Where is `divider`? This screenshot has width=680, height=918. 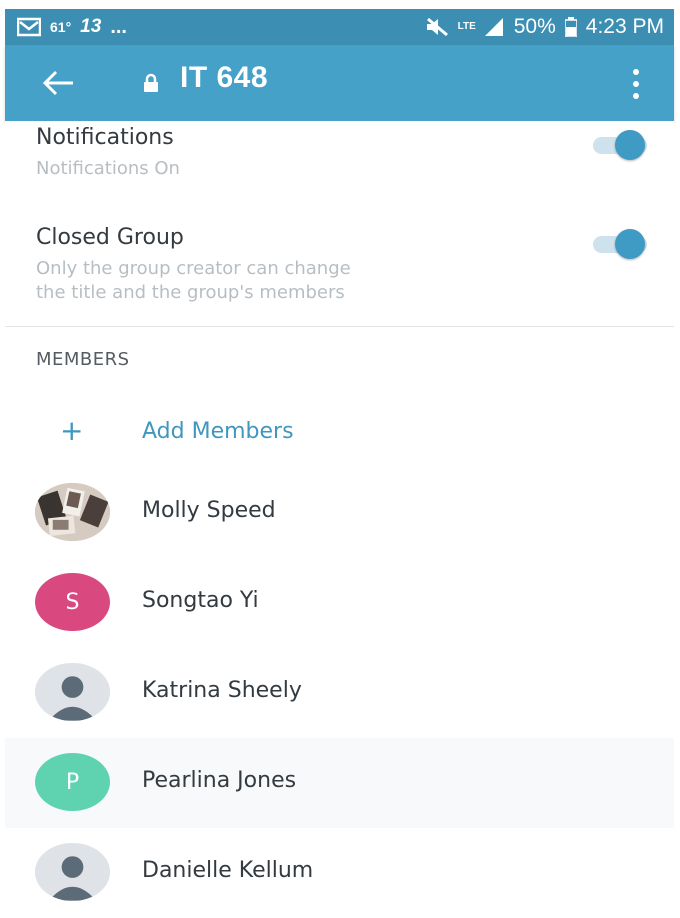
divider is located at coordinates (339, 326).